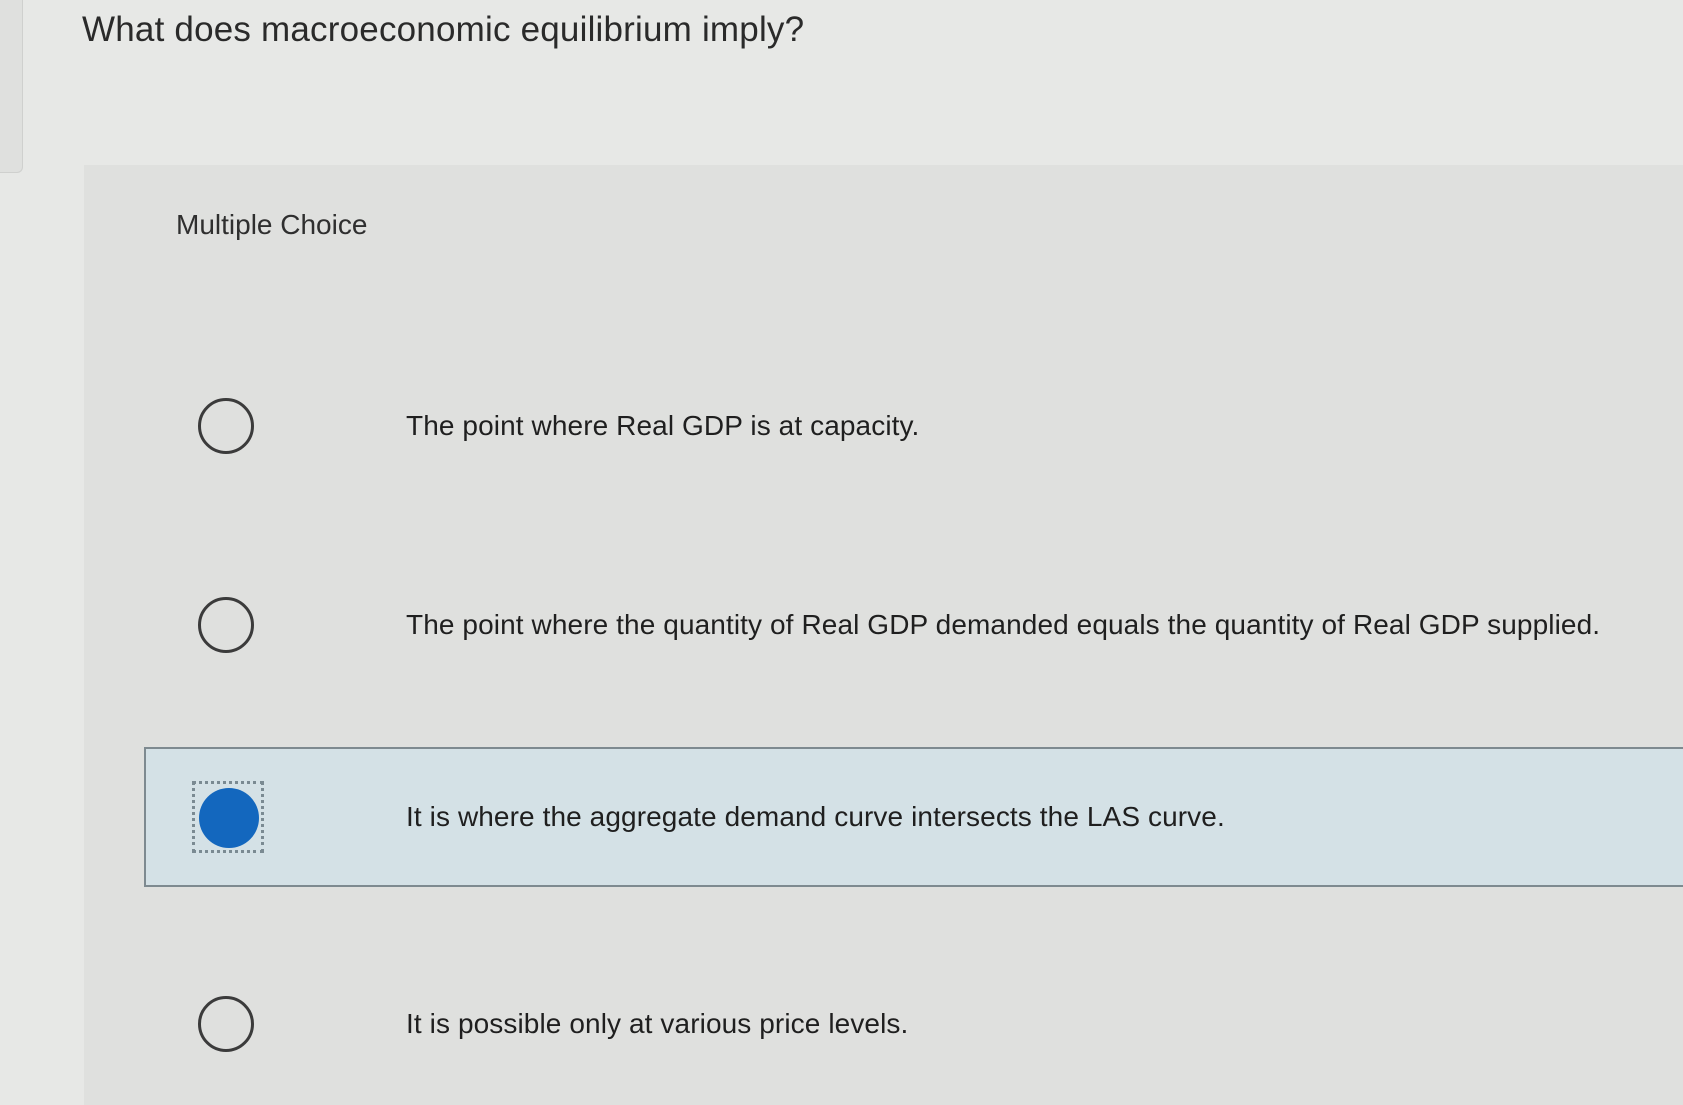 This screenshot has width=1683, height=1105. Describe the element at coordinates (11, 86) in the screenshot. I see `left-edge-divider` at that location.